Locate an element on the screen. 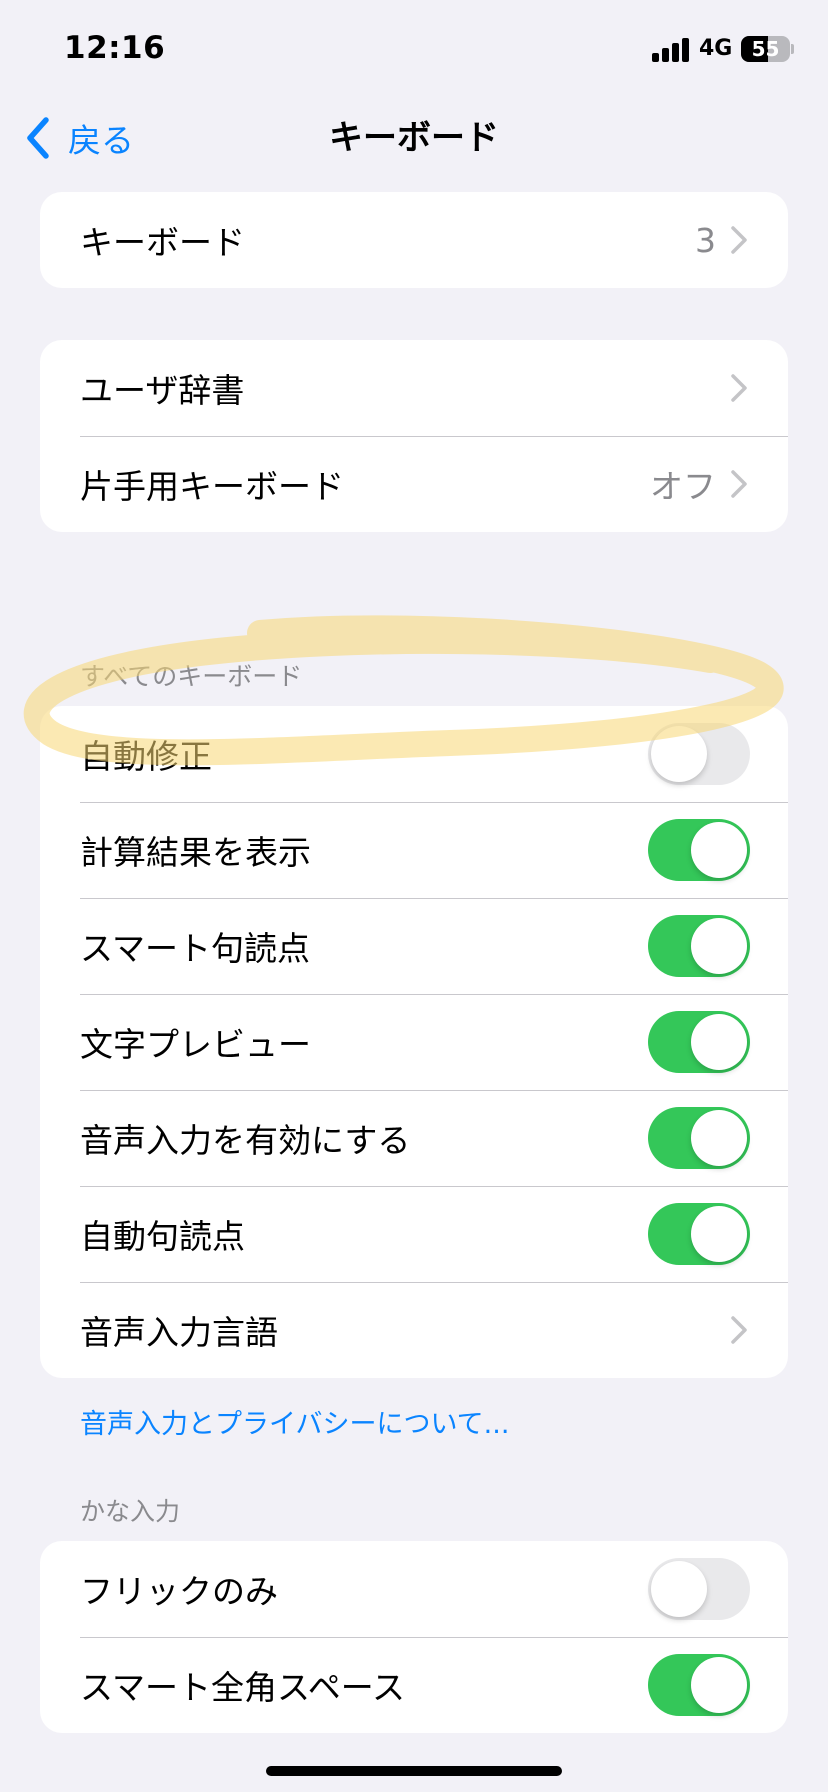 This screenshot has width=828, height=1792. back-button-label: 戻る is located at coordinates (101, 140).